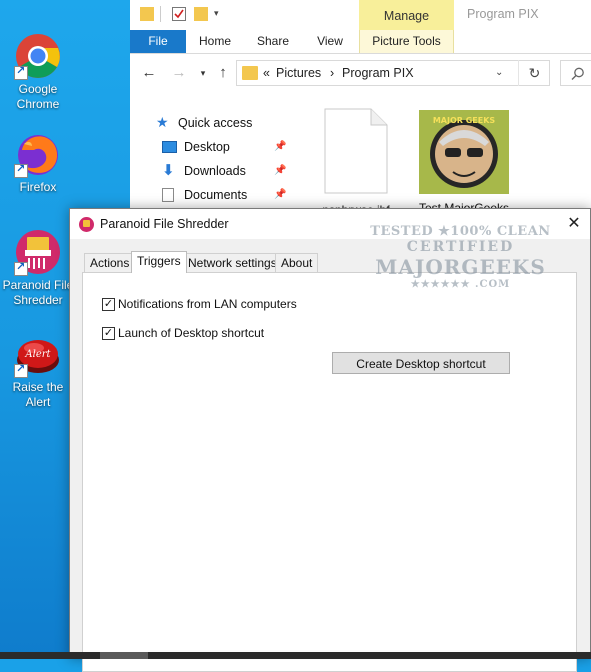 The image size is (591, 672). I want to click on desktop-icon-label: Raise the, so click(38, 387).